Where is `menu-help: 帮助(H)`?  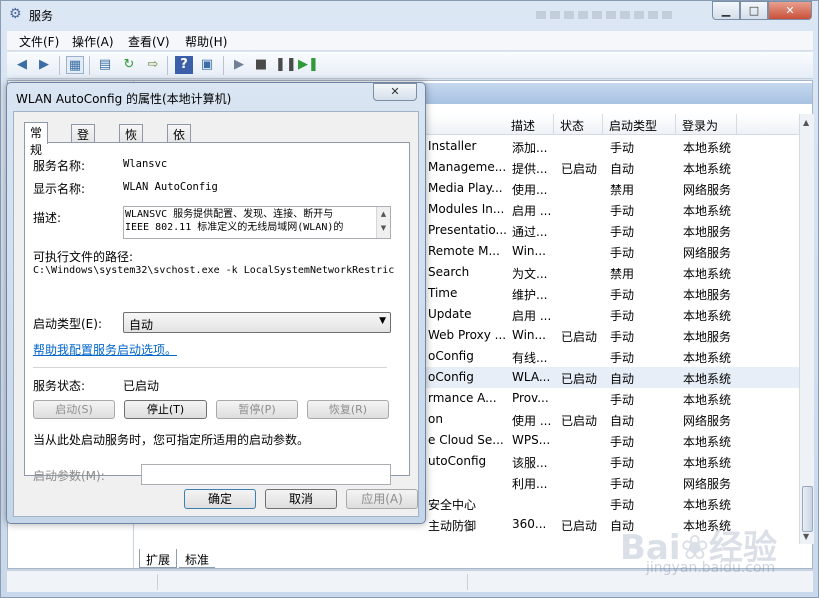 menu-help: 帮助(H) is located at coordinates (206, 41).